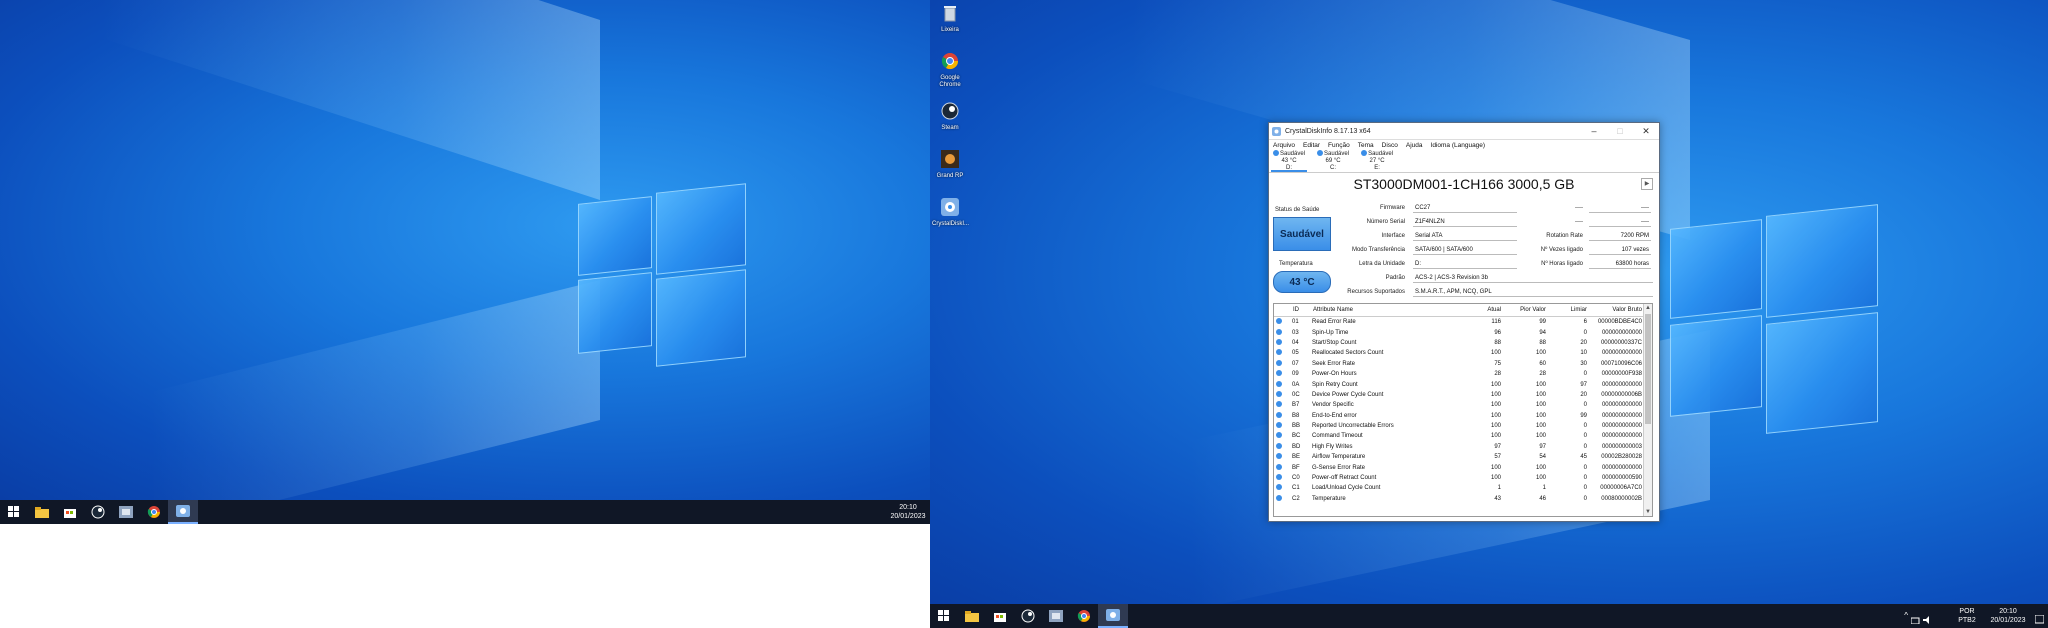  What do you see at coordinates (1460, 499) in the screenshot?
I see `table-row: C2 Temperature 43 46 0 00080000002B` at bounding box center [1460, 499].